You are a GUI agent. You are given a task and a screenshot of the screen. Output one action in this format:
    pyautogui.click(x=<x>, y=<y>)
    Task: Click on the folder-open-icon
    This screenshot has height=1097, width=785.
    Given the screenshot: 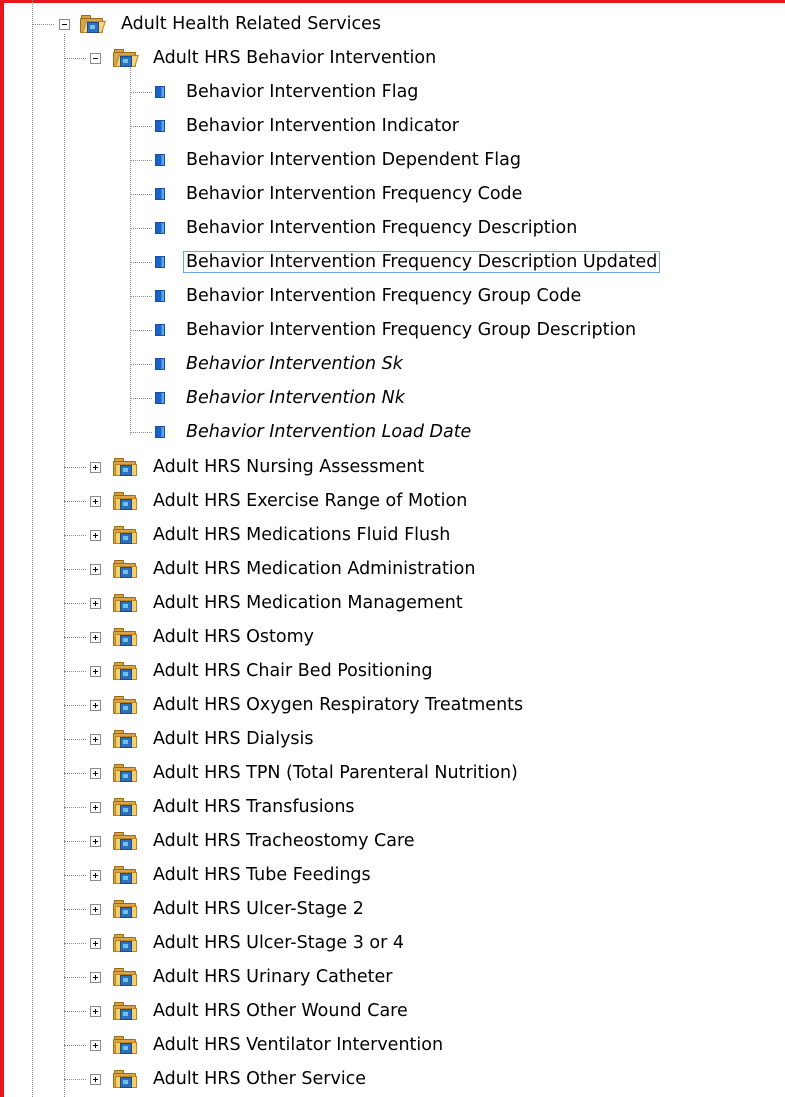 What is the action you would take?
    pyautogui.click(x=92, y=24)
    